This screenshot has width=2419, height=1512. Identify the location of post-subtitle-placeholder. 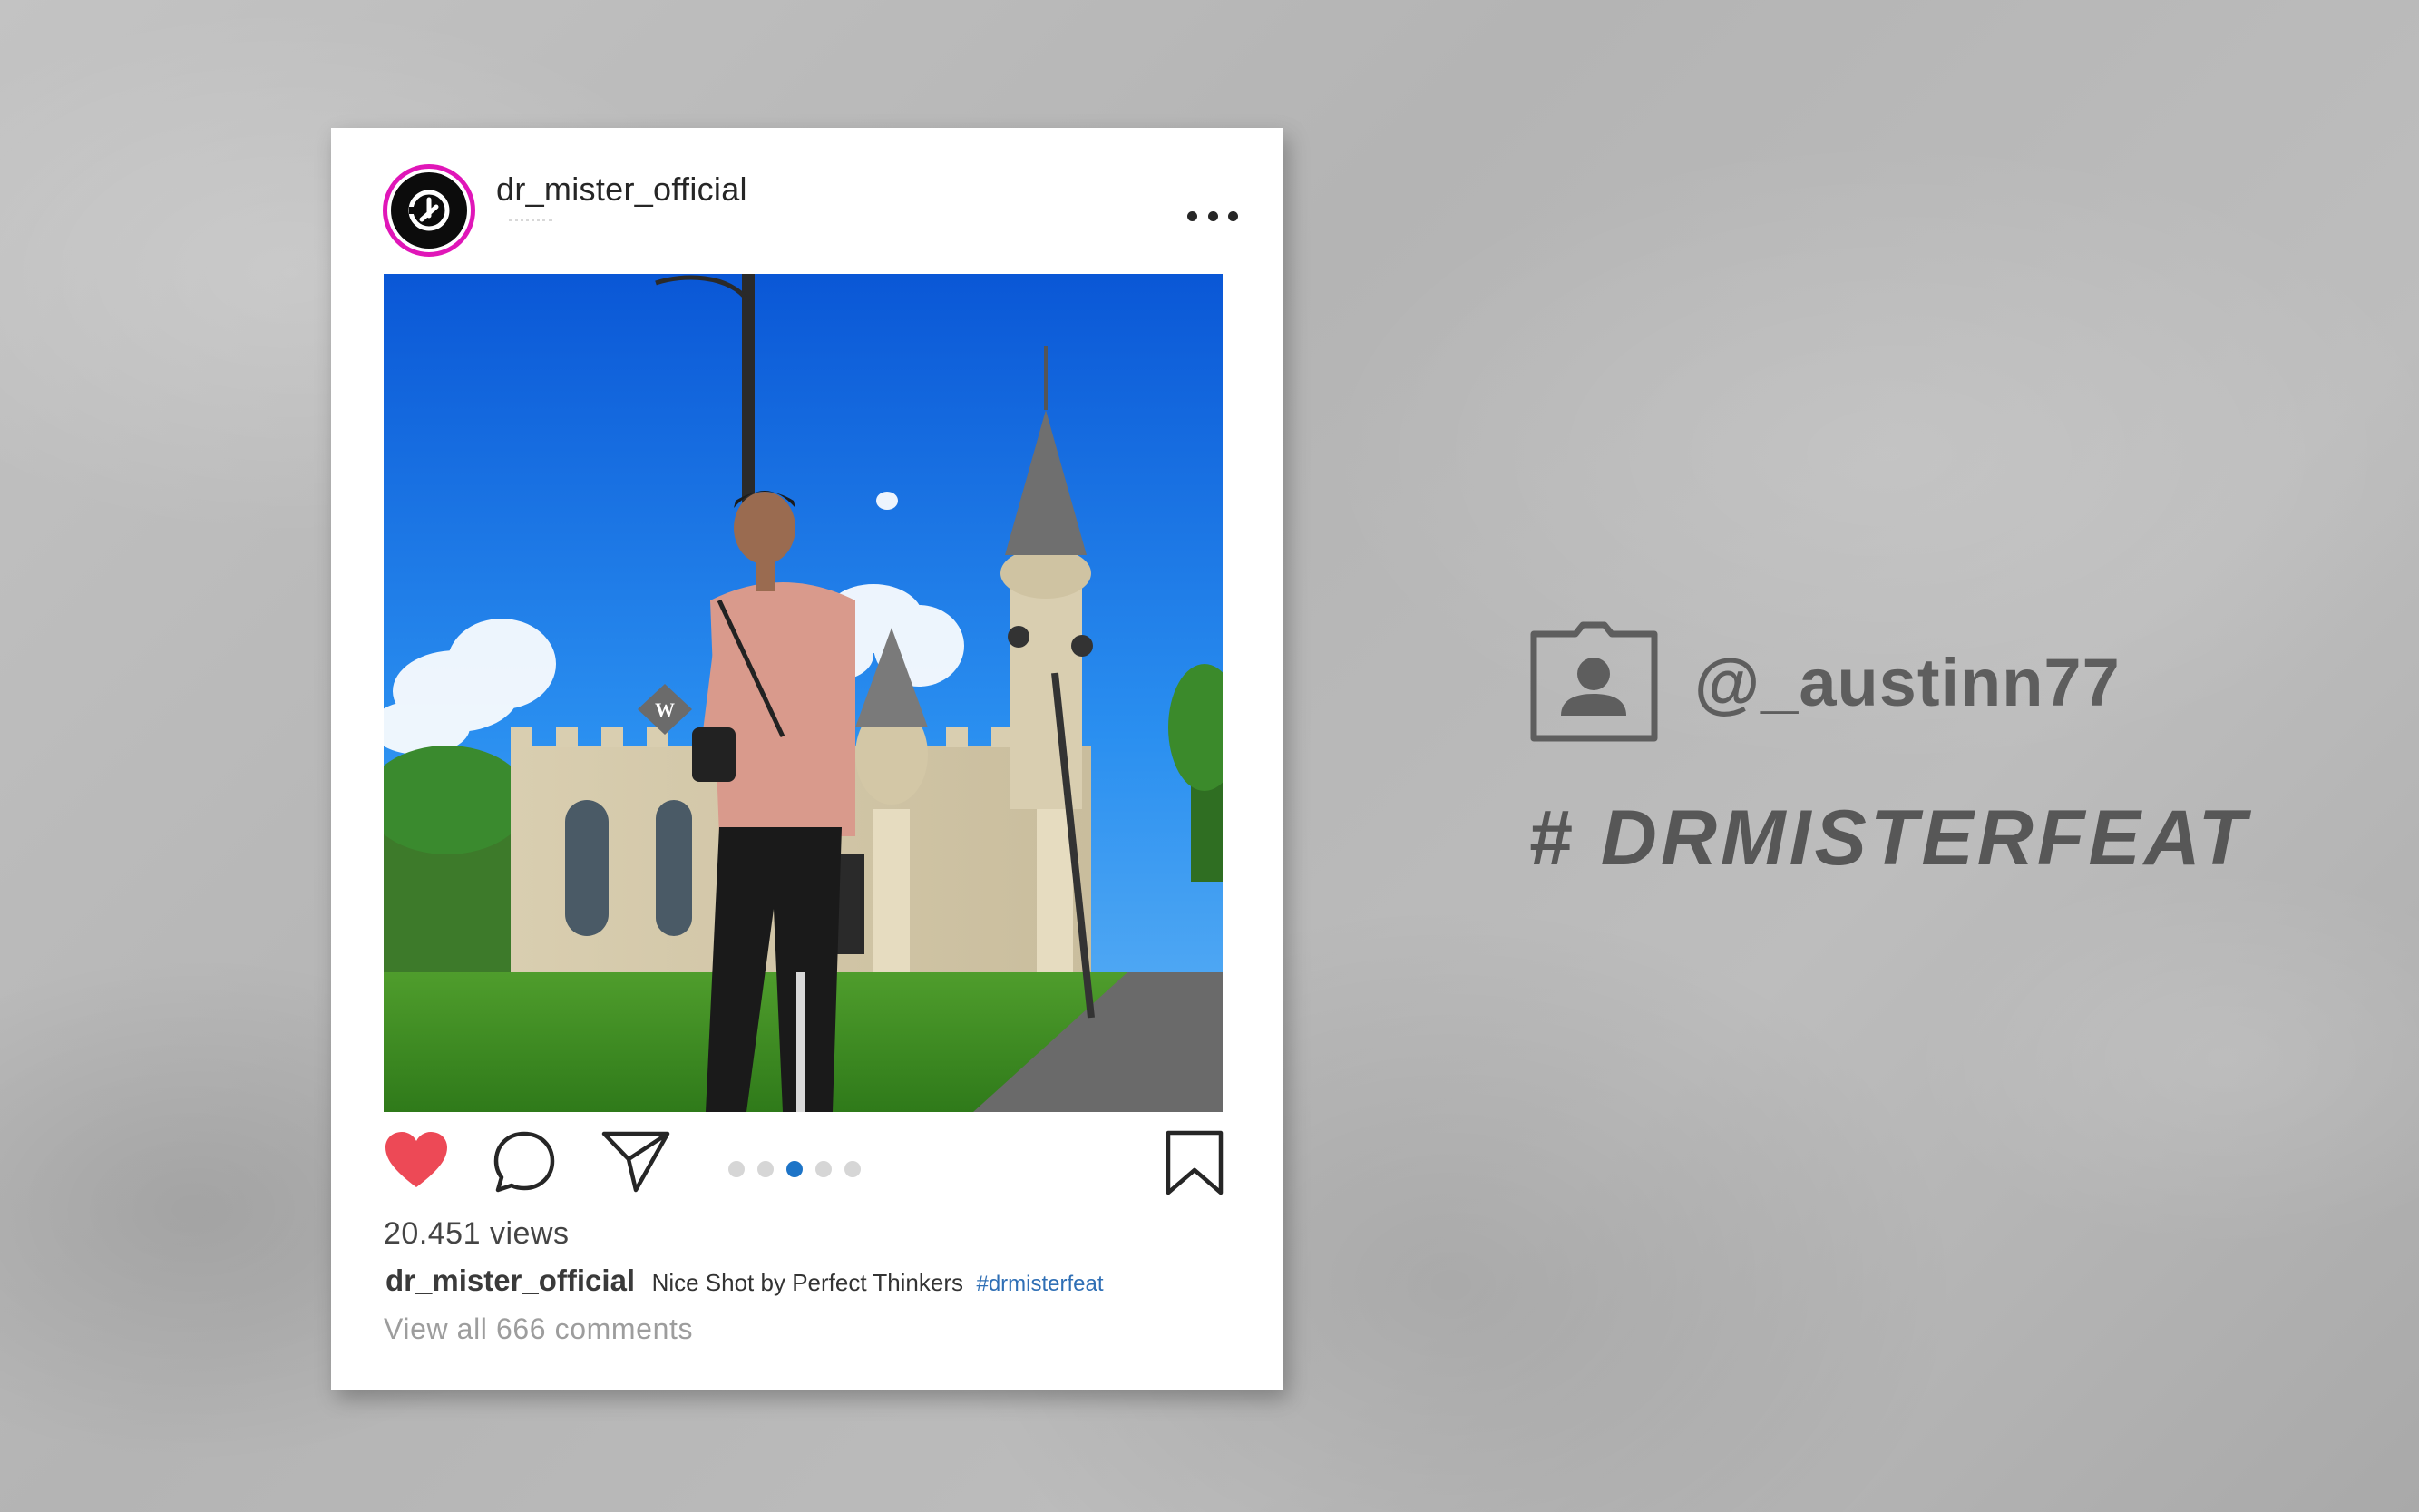
(531, 221).